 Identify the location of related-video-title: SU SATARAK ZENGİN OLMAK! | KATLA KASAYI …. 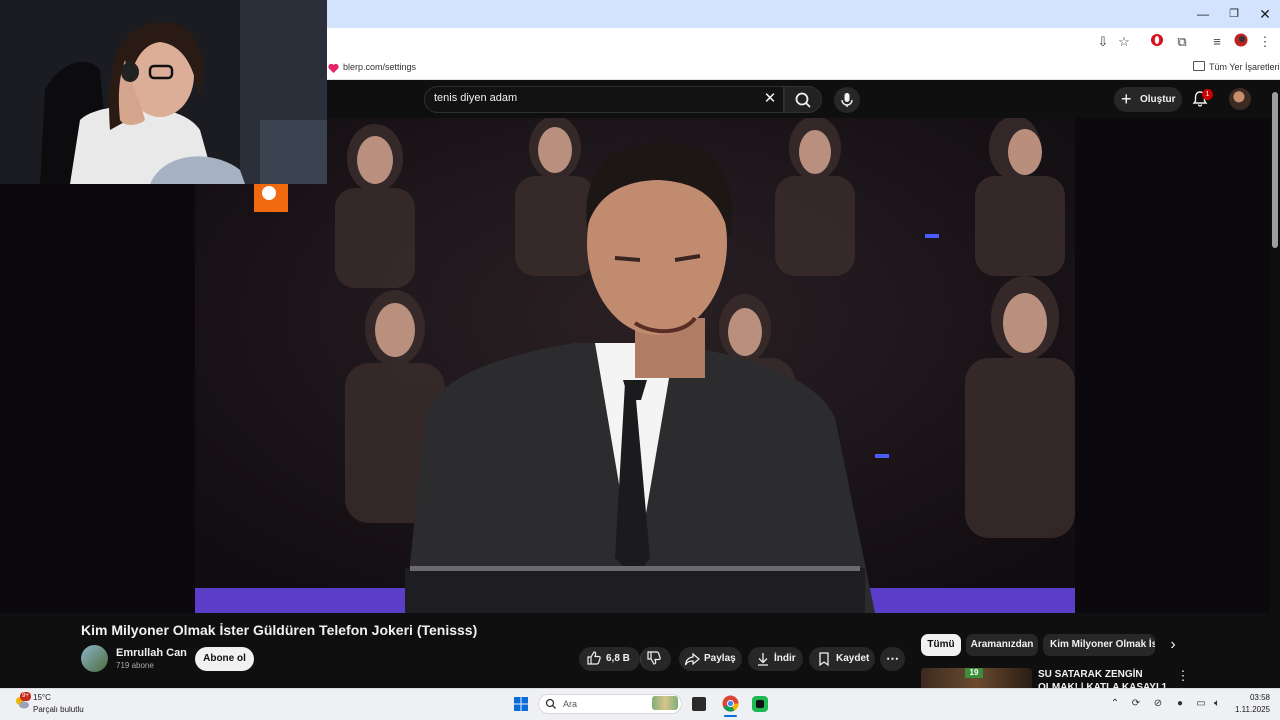
(1105, 678).